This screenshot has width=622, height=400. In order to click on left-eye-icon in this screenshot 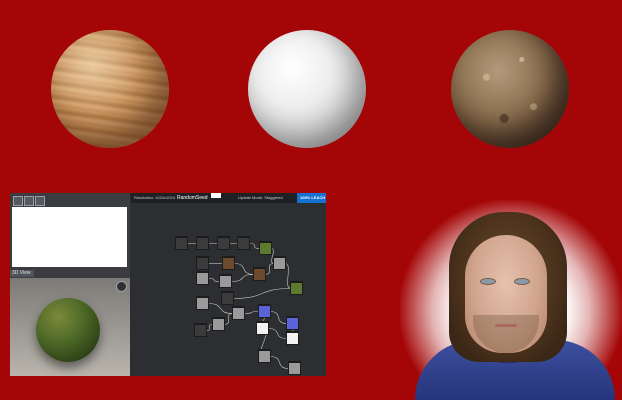, I will do `click(488, 281)`.